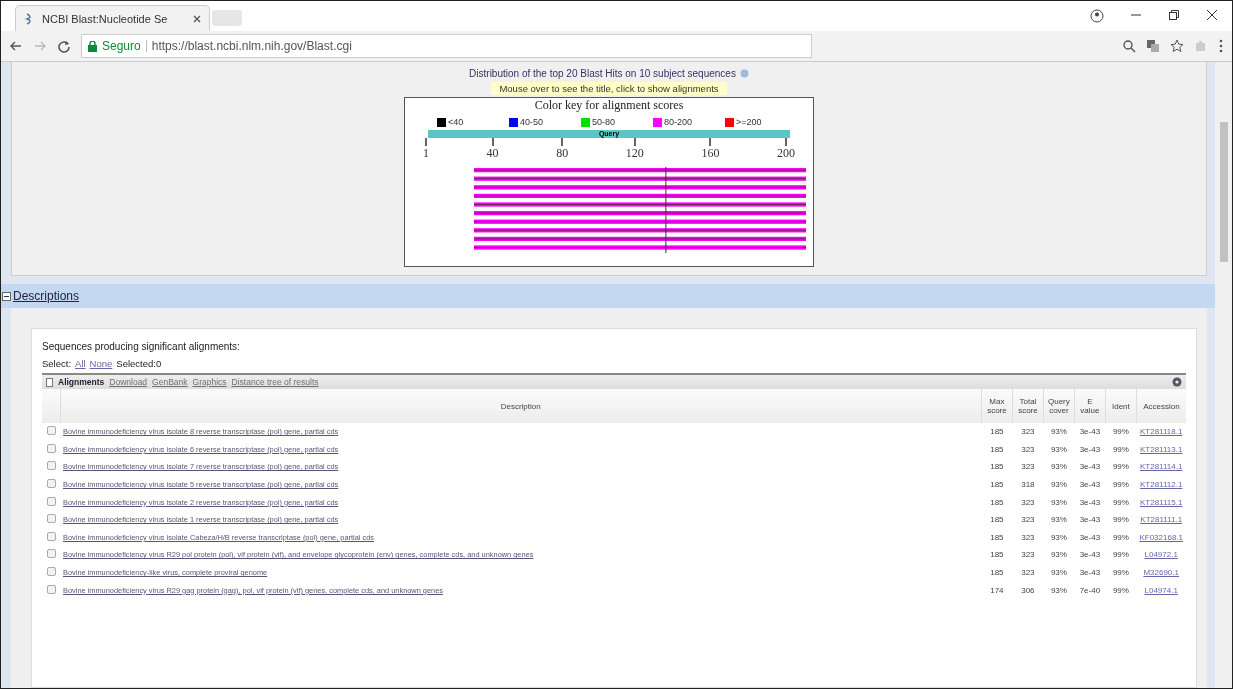 The height and width of the screenshot is (689, 1233). I want to click on menu-icon, so click(1221, 46).